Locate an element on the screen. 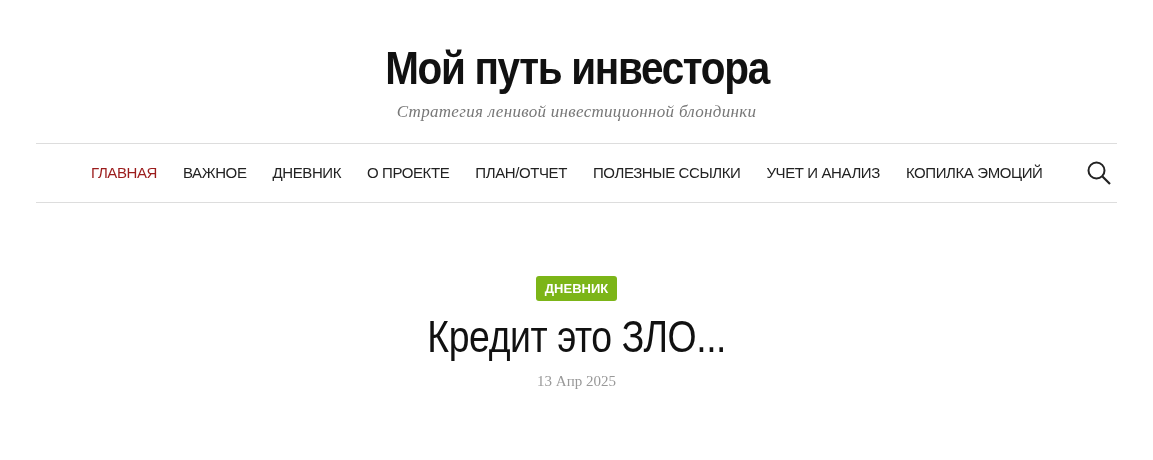 The width and height of the screenshot is (1153, 460). nav-link: ГЛАВНАЯ is located at coordinates (124, 172).